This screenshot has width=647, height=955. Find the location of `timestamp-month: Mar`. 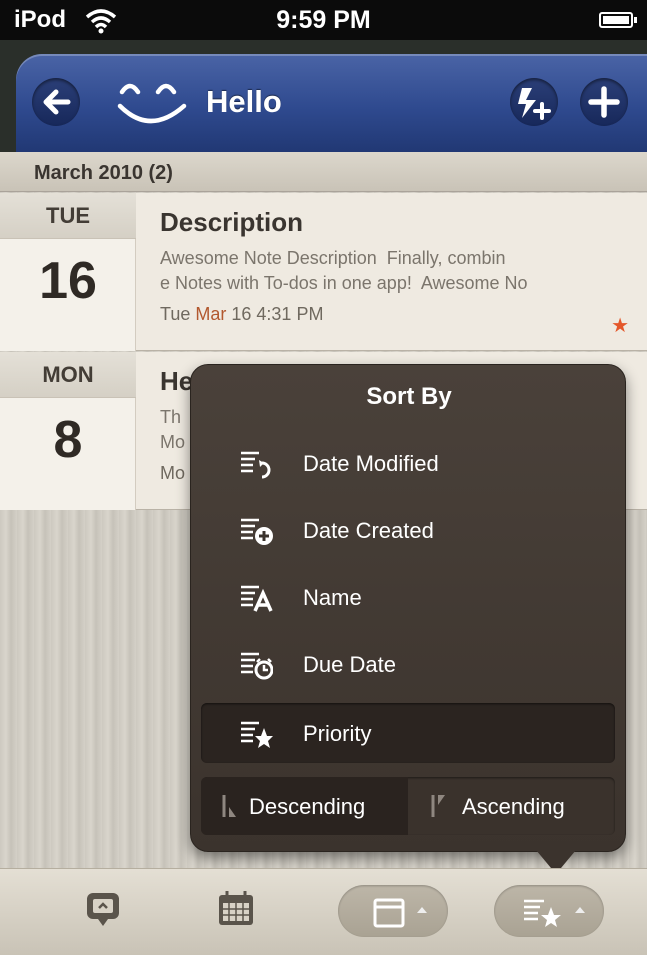

timestamp-month: Mar is located at coordinates (211, 314).